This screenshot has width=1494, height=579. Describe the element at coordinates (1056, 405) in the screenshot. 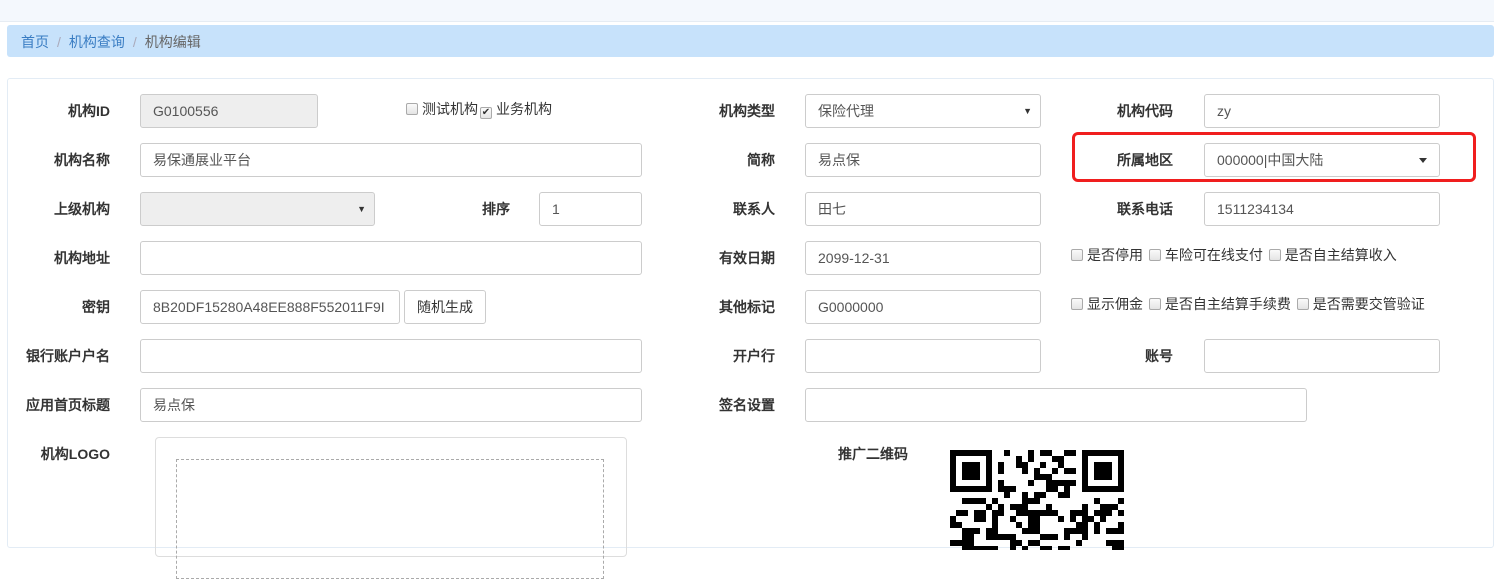

I see `signature-input` at that location.